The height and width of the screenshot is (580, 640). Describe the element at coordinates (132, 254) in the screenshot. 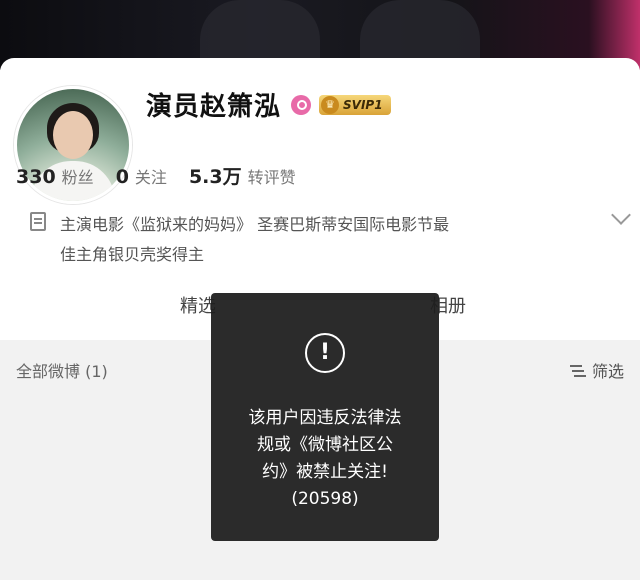

I see `bio-line-2: 佳主角银贝壳奖得主` at that location.